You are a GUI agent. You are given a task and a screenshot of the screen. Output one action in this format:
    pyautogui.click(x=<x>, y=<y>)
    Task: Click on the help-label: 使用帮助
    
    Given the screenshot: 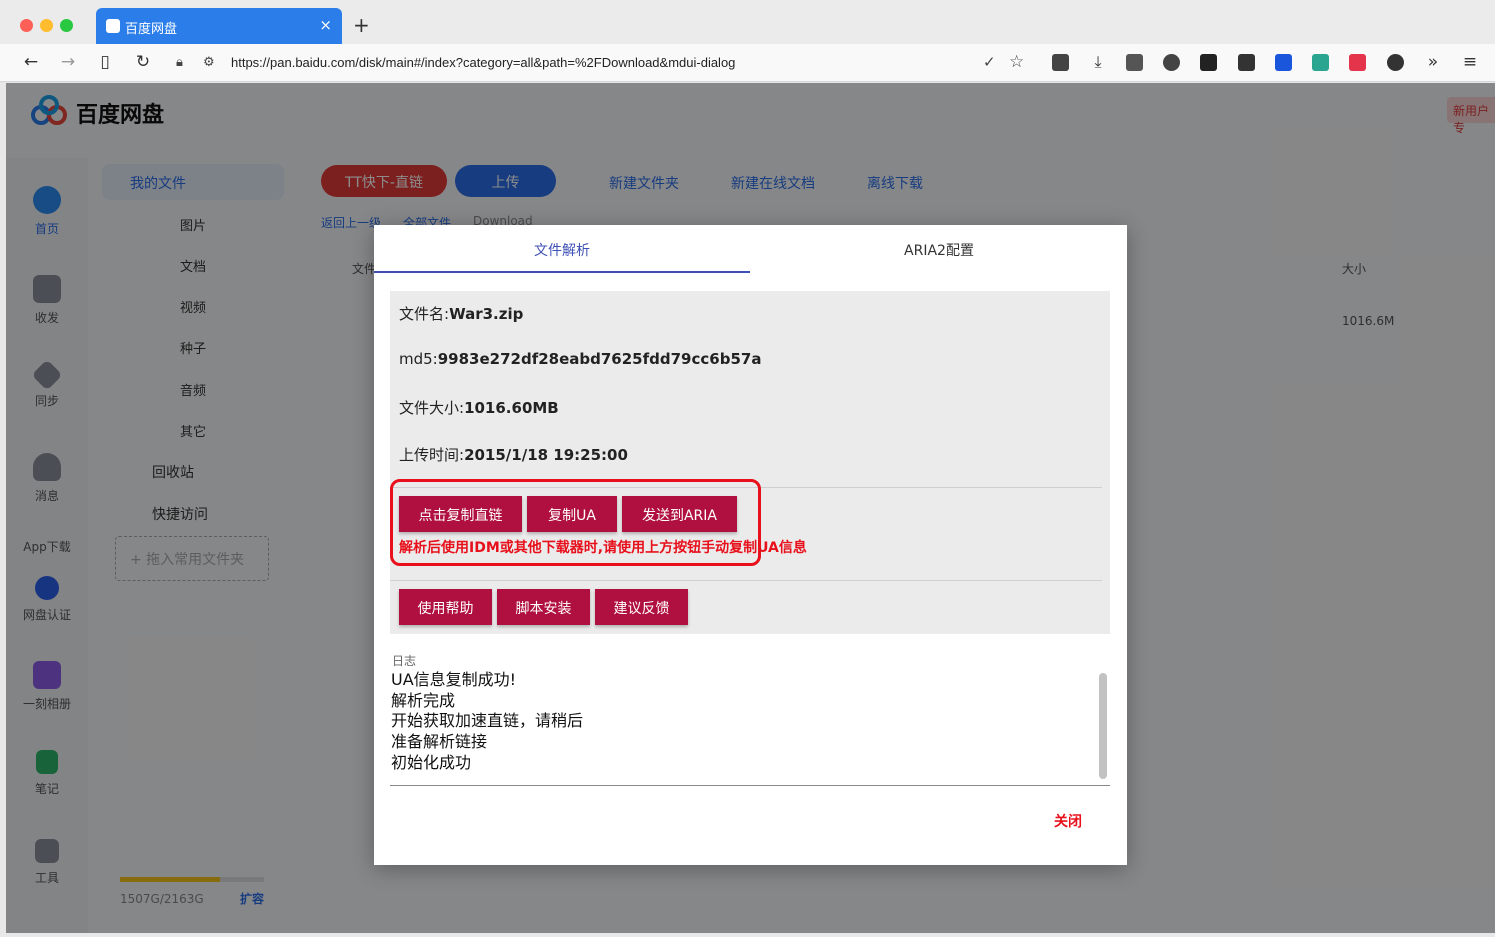 What is the action you would take?
    pyautogui.click(x=445, y=609)
    